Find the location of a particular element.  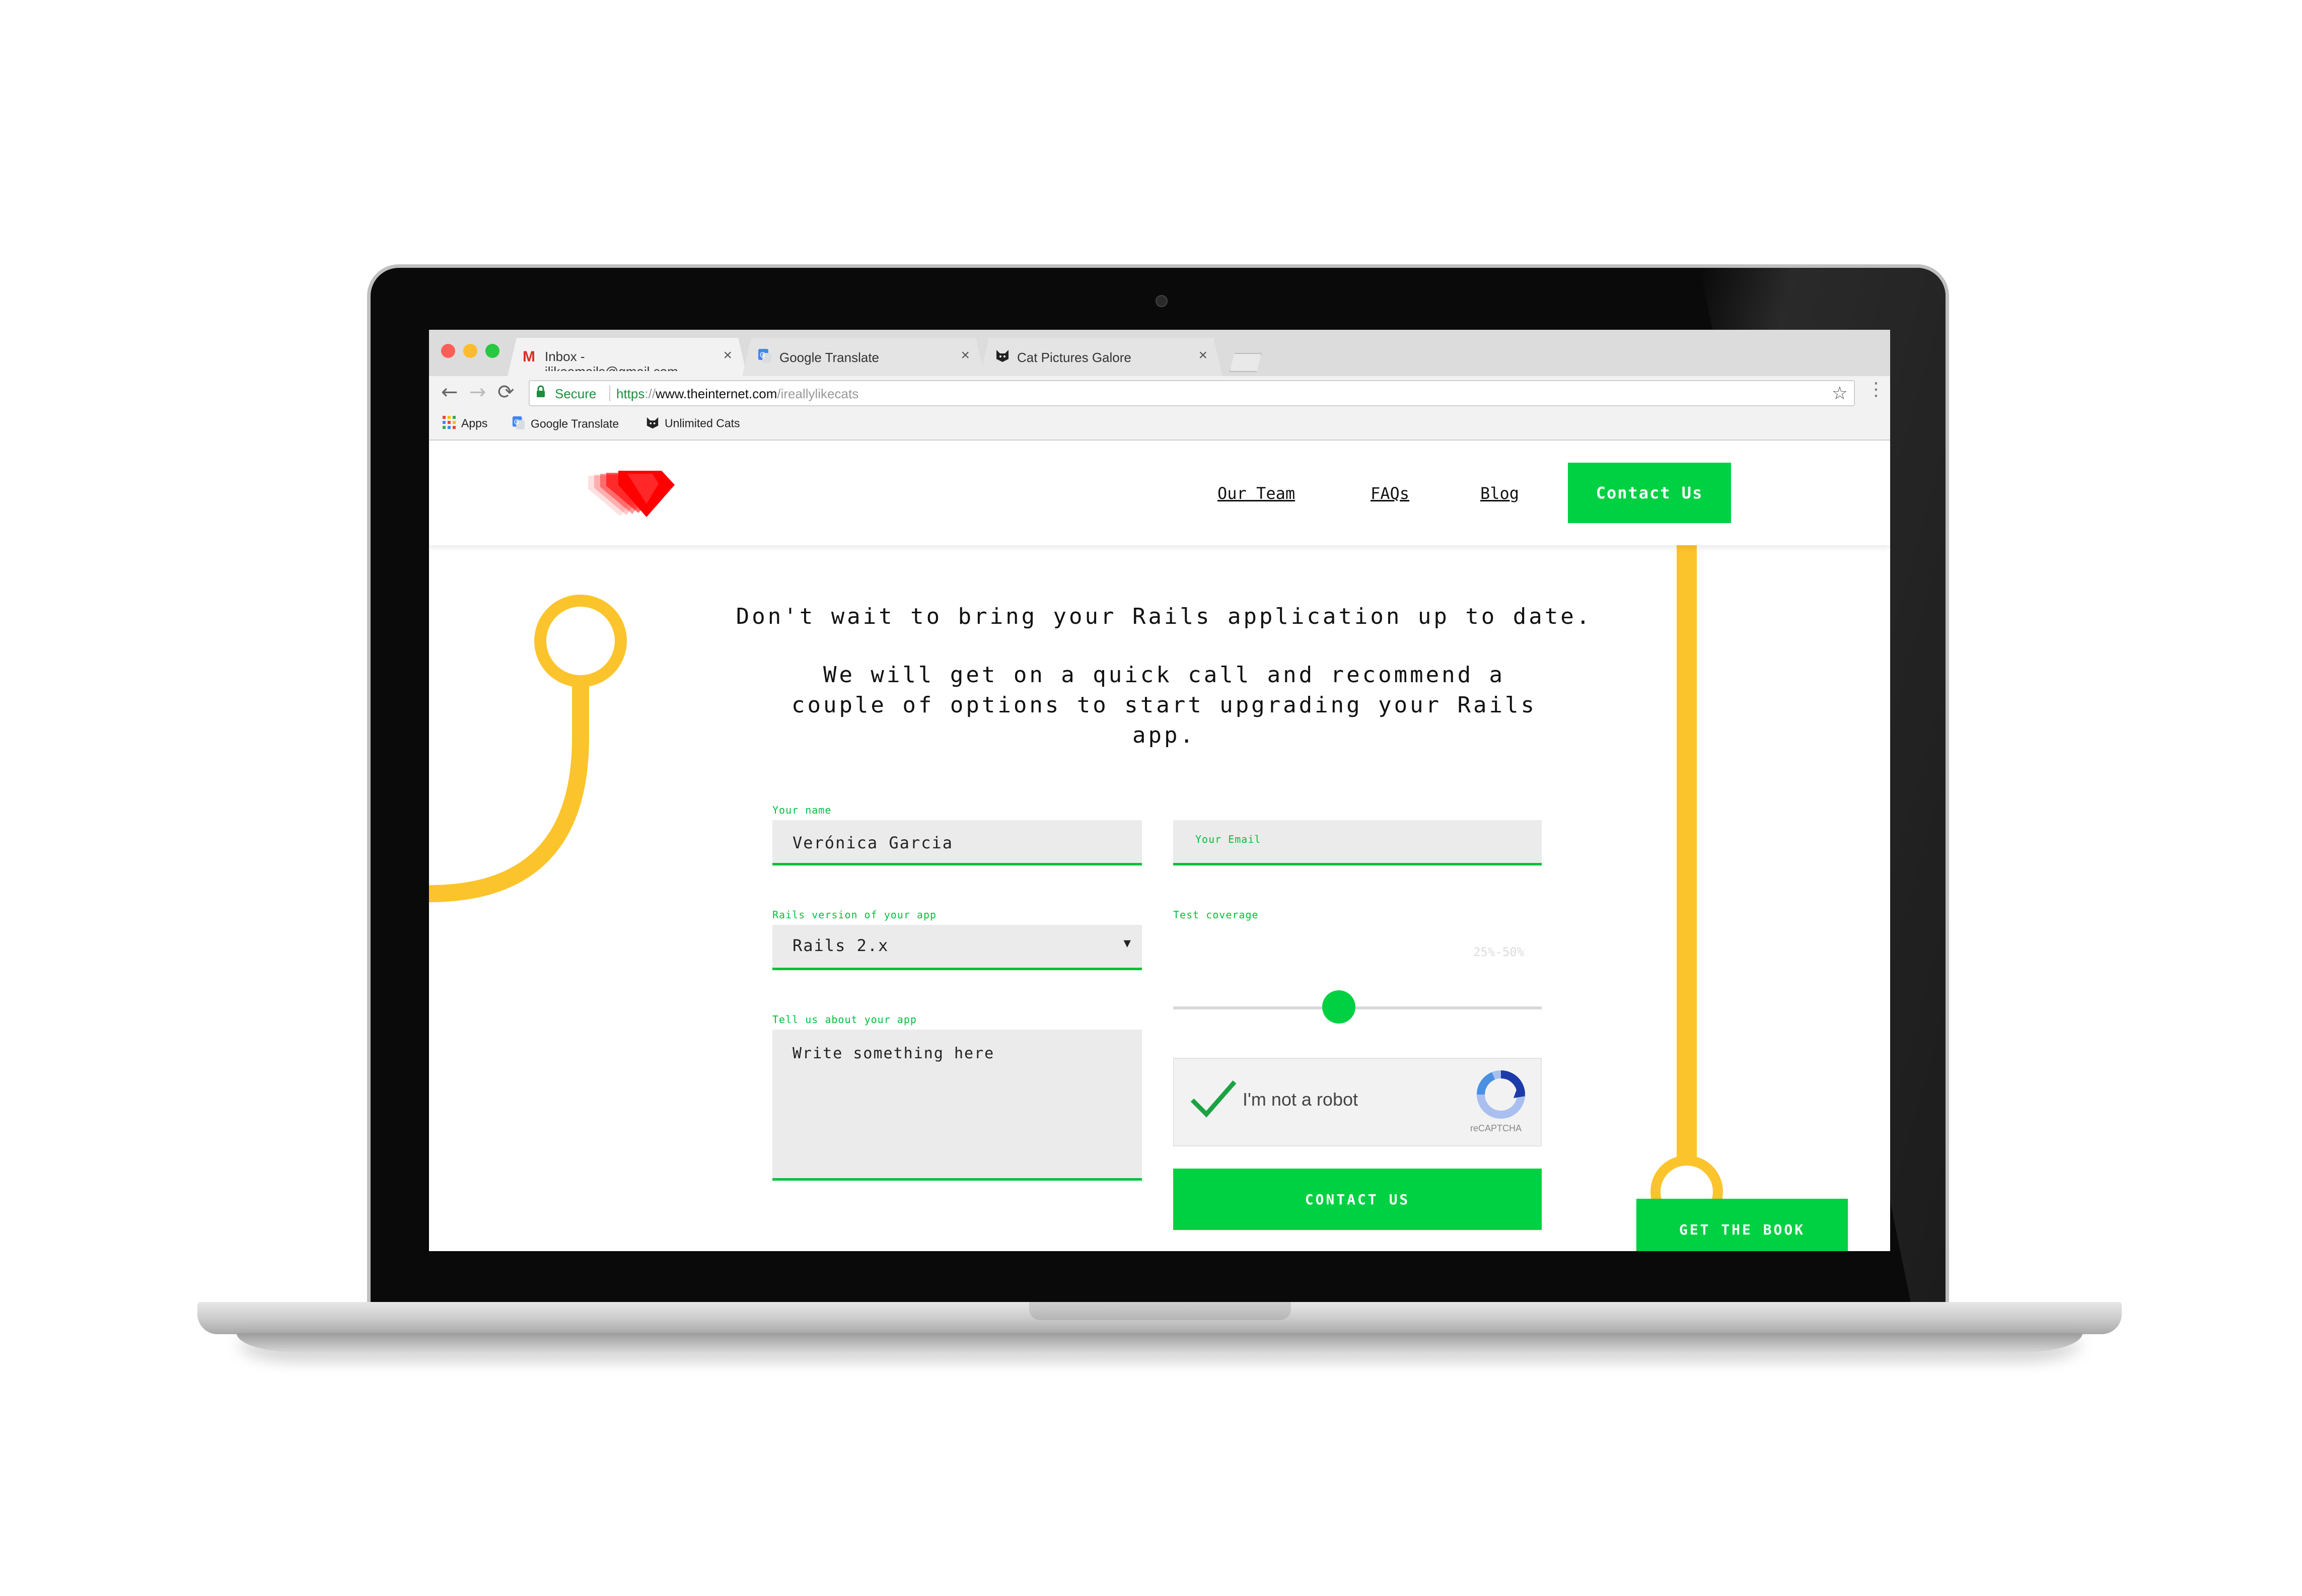

minimize-window-icon is located at coordinates (470, 351).